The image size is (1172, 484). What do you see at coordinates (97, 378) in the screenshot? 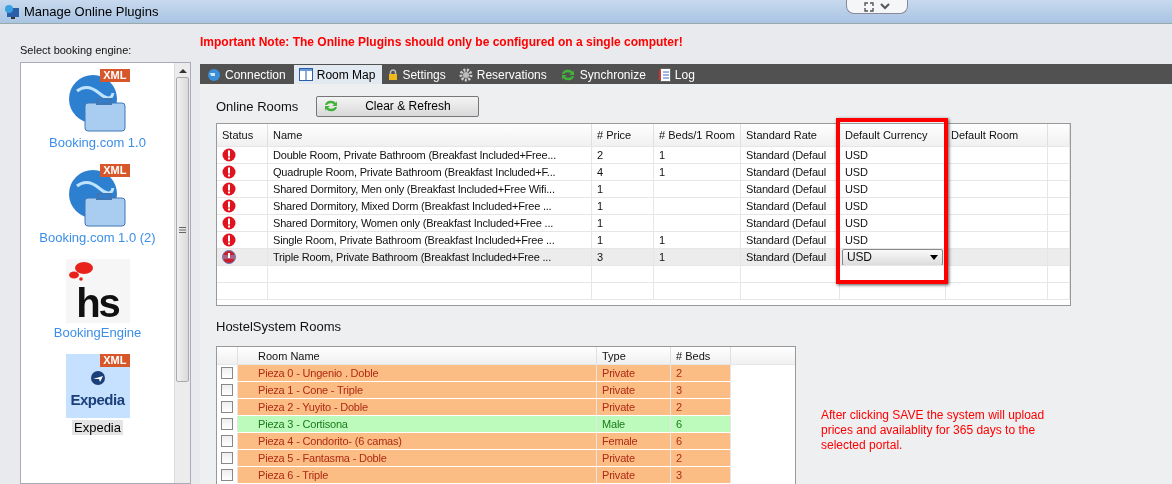
I see `plane-icon` at bounding box center [97, 378].